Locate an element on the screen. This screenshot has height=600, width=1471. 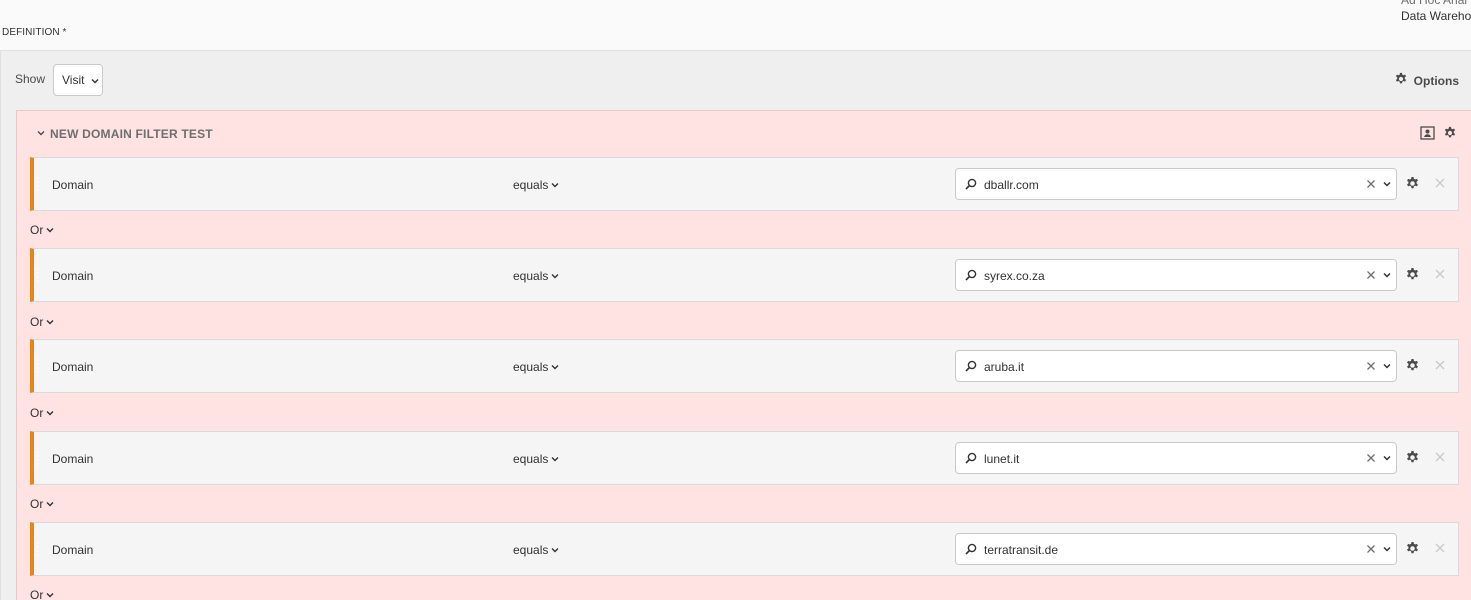
rule-row: Domain equals aruba.it is located at coordinates (744, 366).